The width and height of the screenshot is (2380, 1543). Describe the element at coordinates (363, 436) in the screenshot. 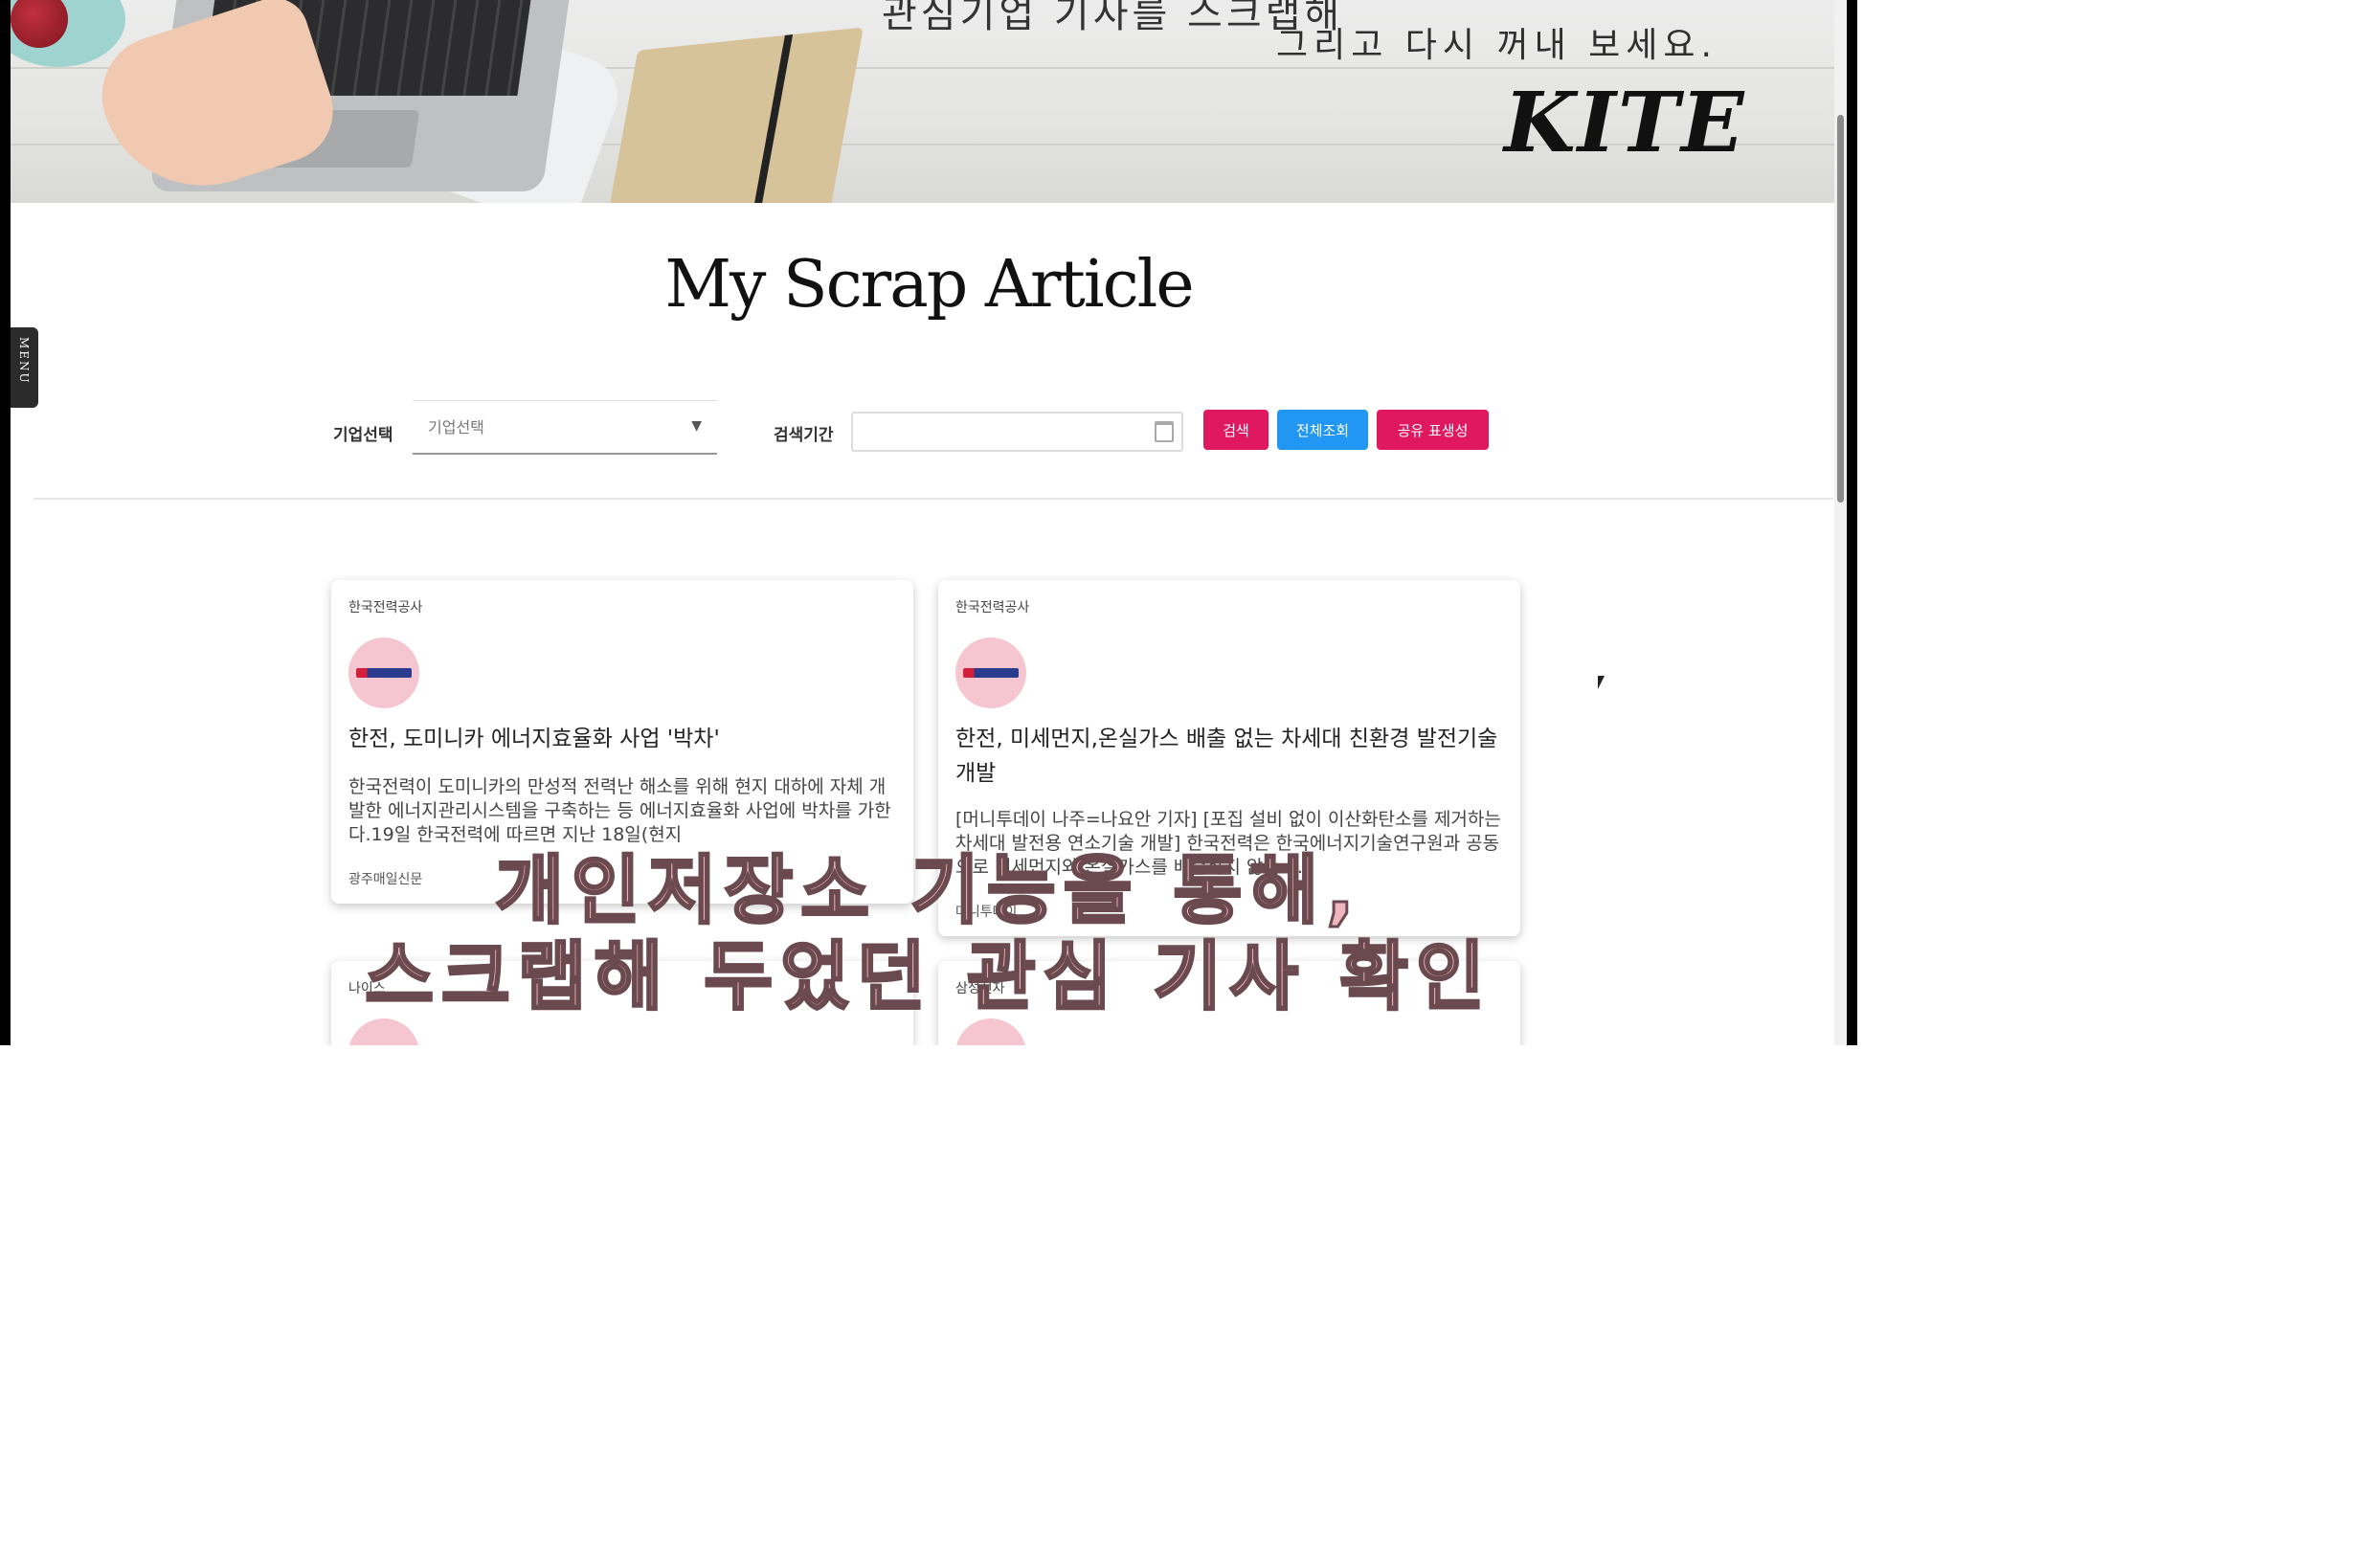

I see `company-select-label: 기업선택` at that location.